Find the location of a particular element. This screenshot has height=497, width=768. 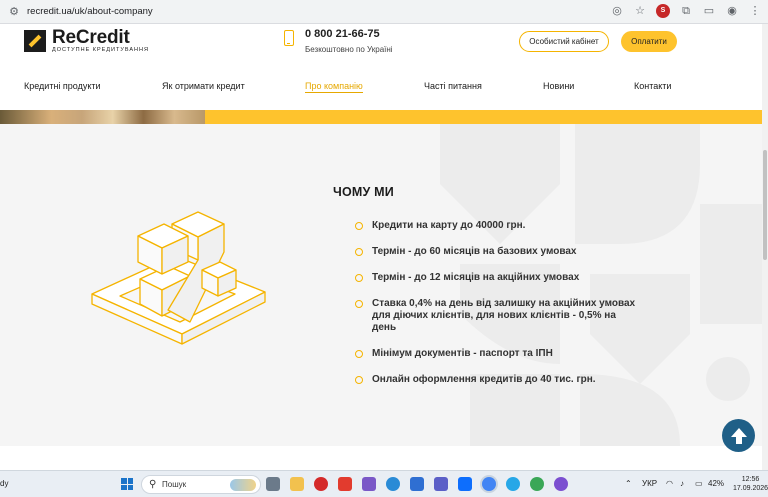

phone-icon is located at coordinates (289, 38).